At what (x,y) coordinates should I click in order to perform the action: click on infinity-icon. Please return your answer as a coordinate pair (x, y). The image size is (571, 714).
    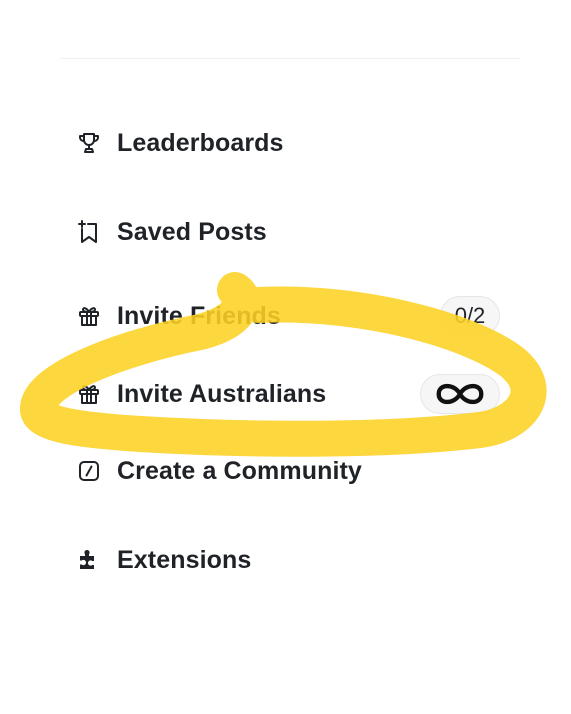
    Looking at the image, I should click on (460, 394).